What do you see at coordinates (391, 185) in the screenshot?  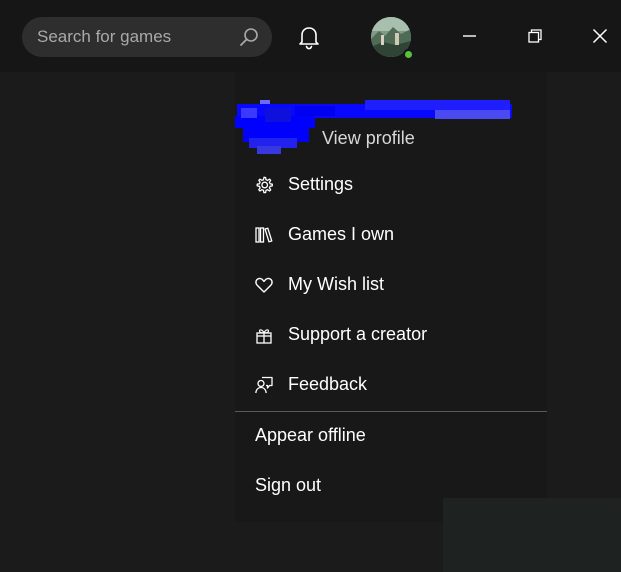 I see `menu-item-settings: Settings` at bounding box center [391, 185].